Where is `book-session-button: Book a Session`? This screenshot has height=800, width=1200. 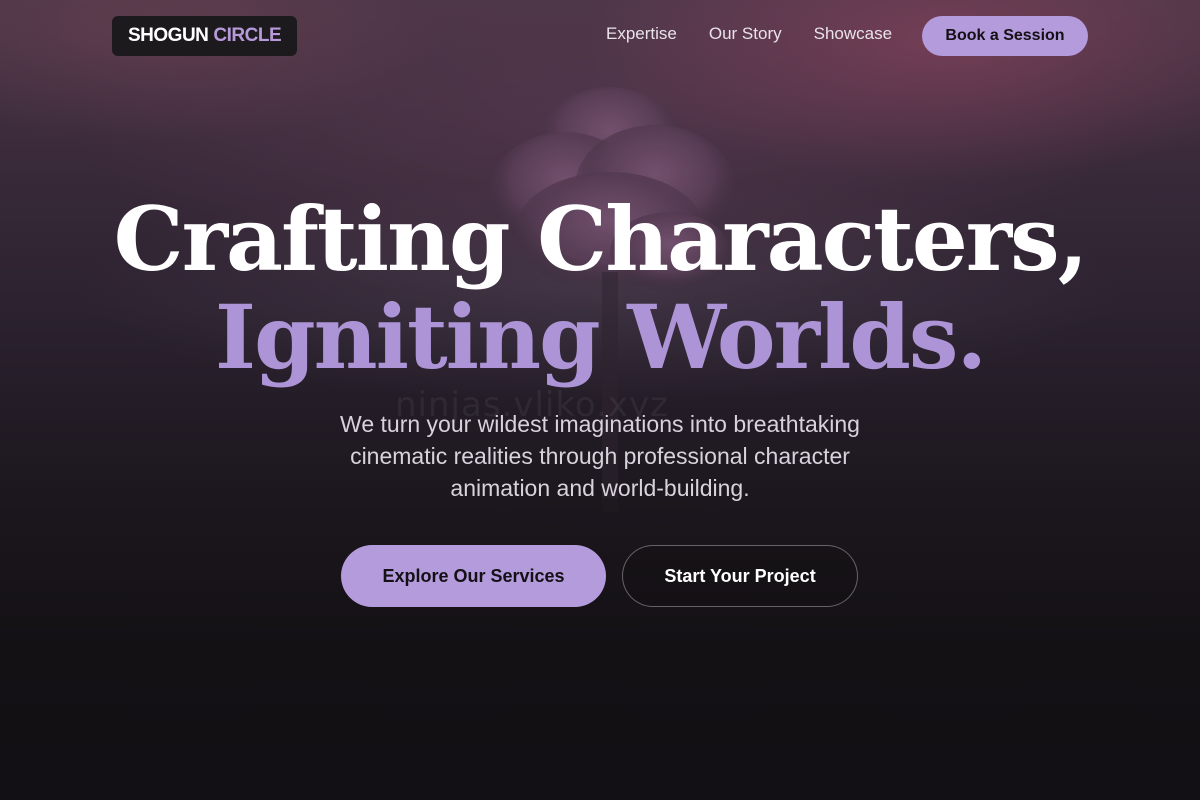 book-session-button: Book a Session is located at coordinates (1005, 36).